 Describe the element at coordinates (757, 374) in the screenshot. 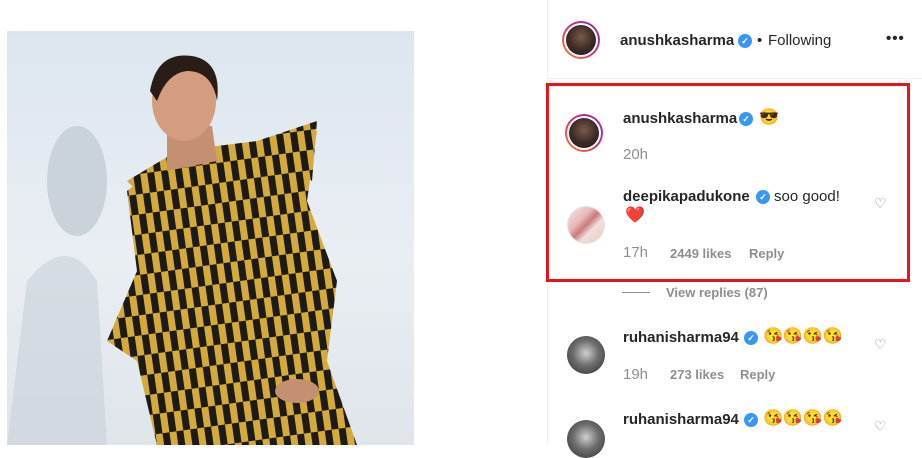

I see `reply-button: Reply` at that location.